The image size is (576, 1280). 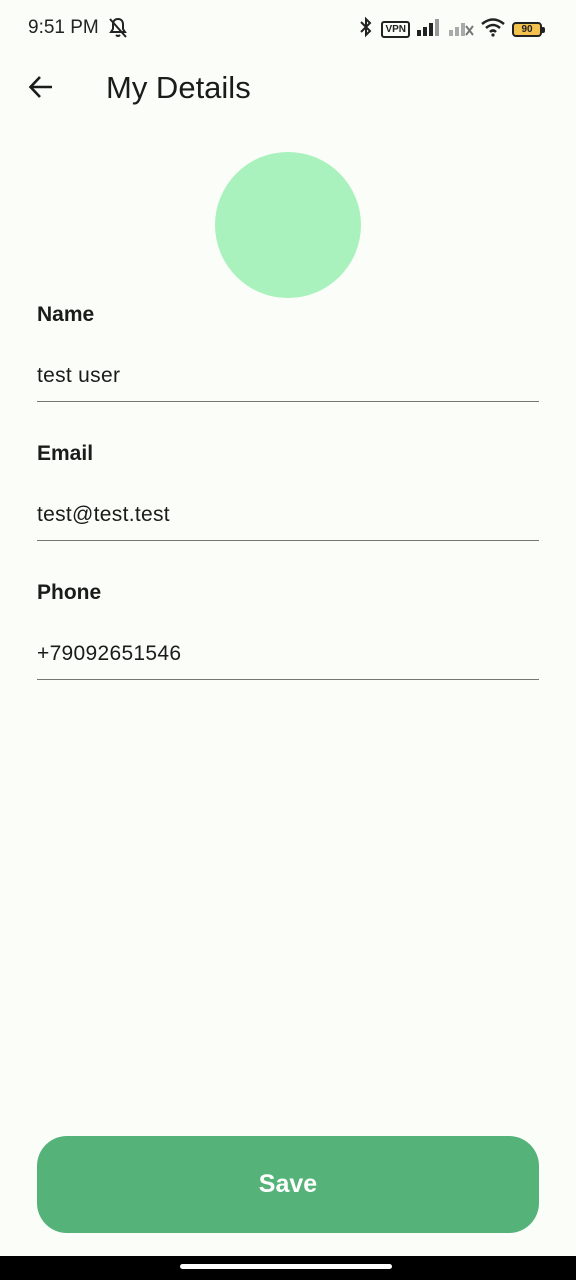 I want to click on avatar, so click(x=288, y=225).